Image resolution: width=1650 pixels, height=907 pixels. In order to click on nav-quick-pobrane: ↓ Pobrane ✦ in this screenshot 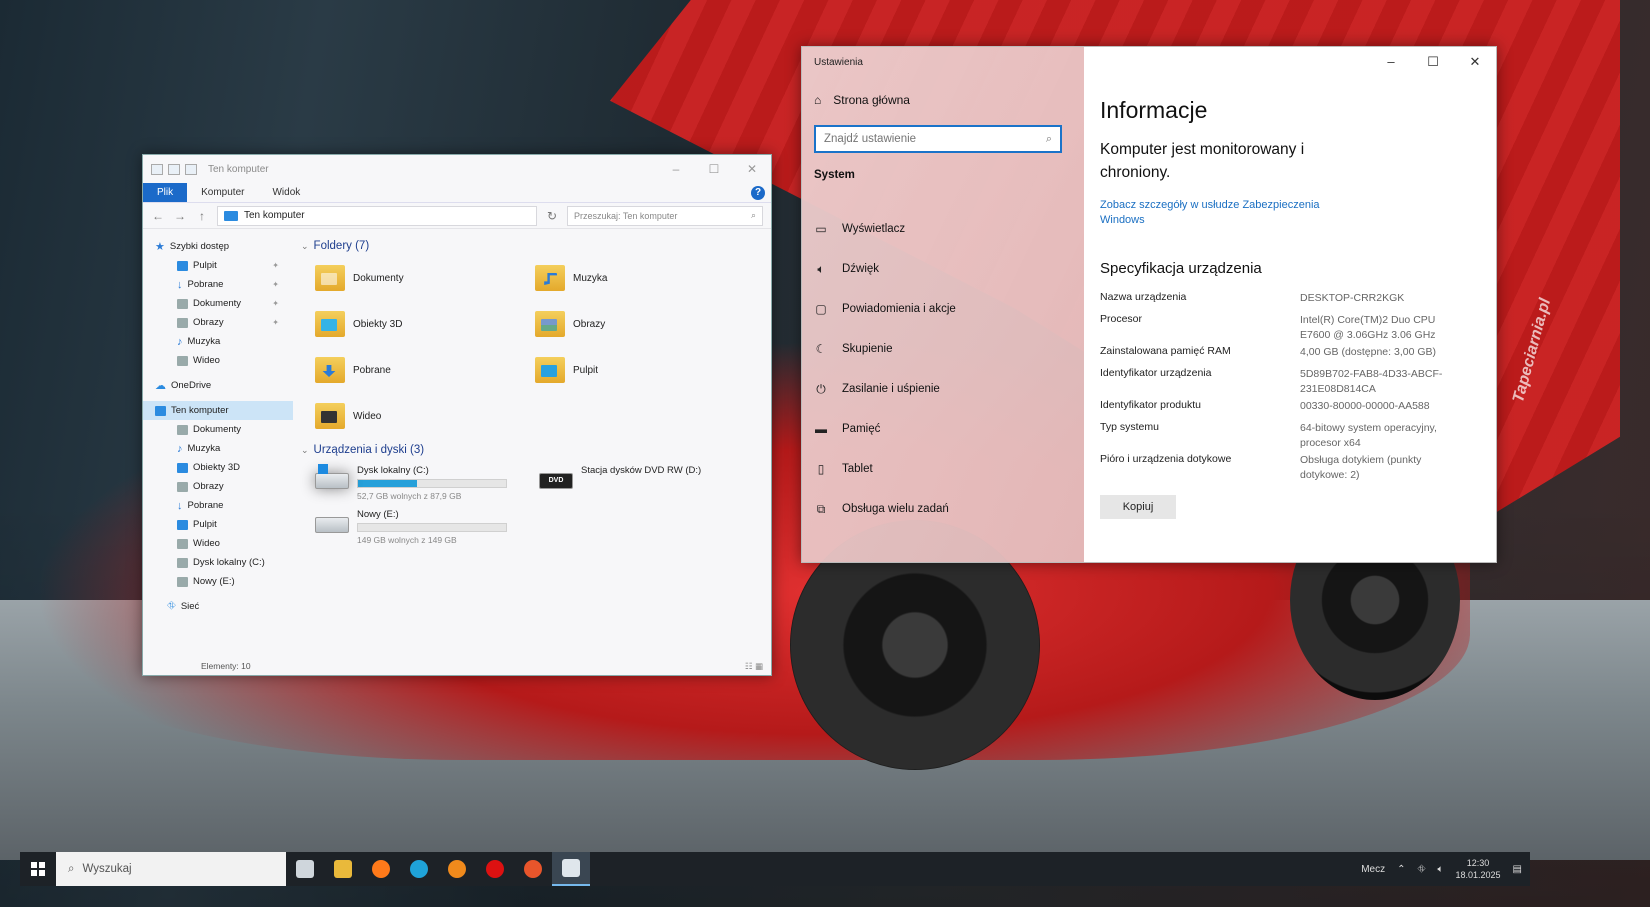, I will do `click(218, 284)`.